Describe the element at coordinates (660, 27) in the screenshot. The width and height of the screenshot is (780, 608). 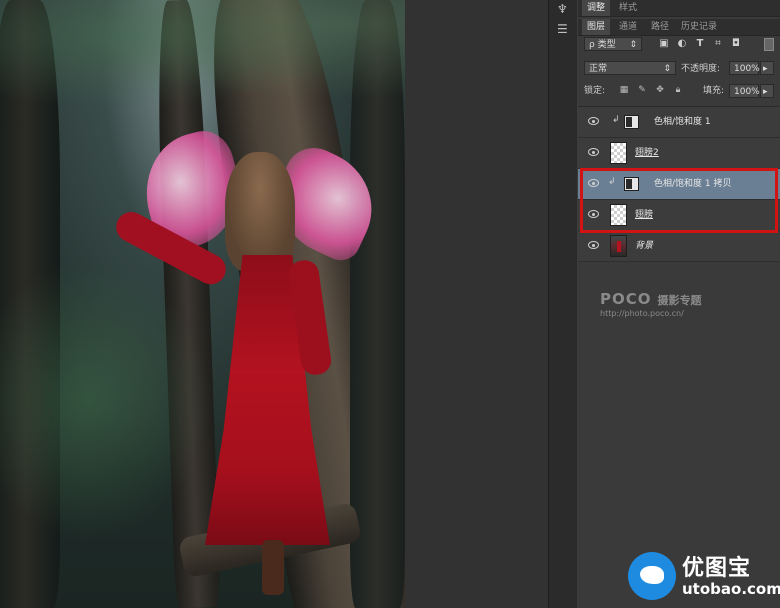
I see `tab-paths: 路径` at that location.